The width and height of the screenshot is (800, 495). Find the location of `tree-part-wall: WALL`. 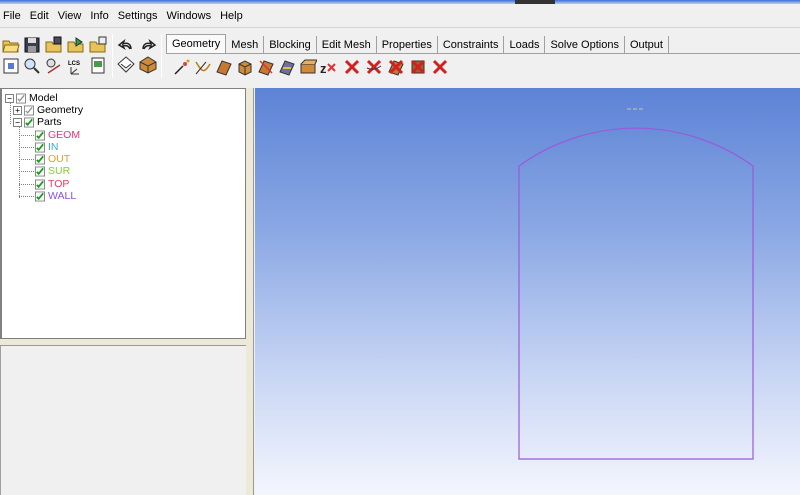

tree-part-wall: WALL is located at coordinates (55, 196).